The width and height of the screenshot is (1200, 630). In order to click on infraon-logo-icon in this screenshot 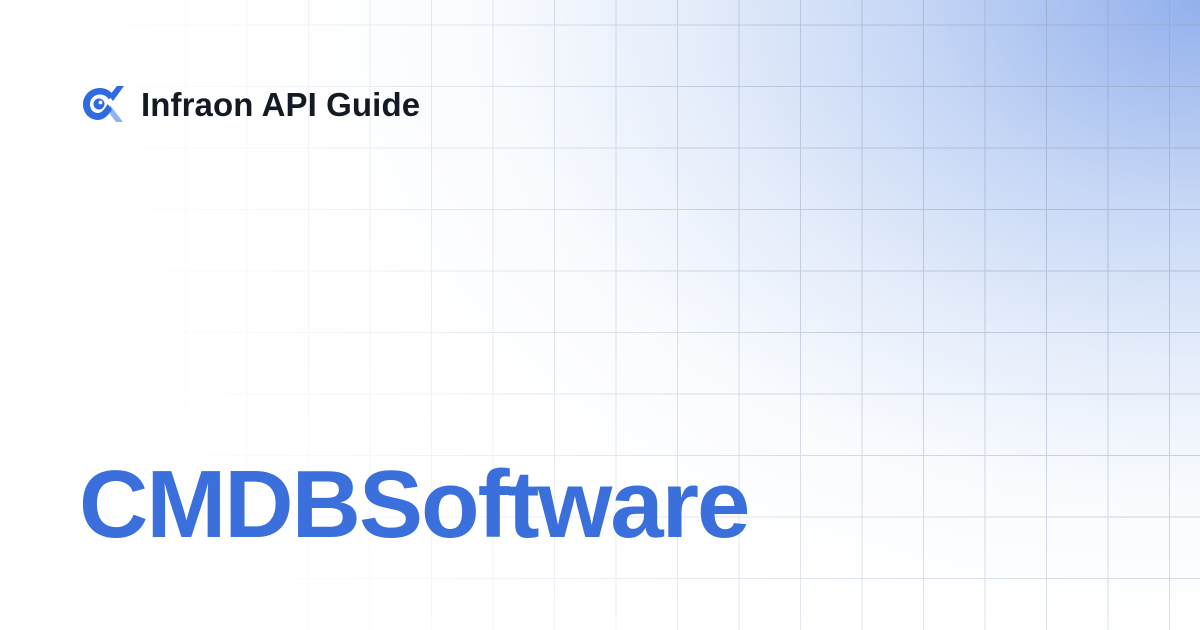, I will do `click(103, 104)`.